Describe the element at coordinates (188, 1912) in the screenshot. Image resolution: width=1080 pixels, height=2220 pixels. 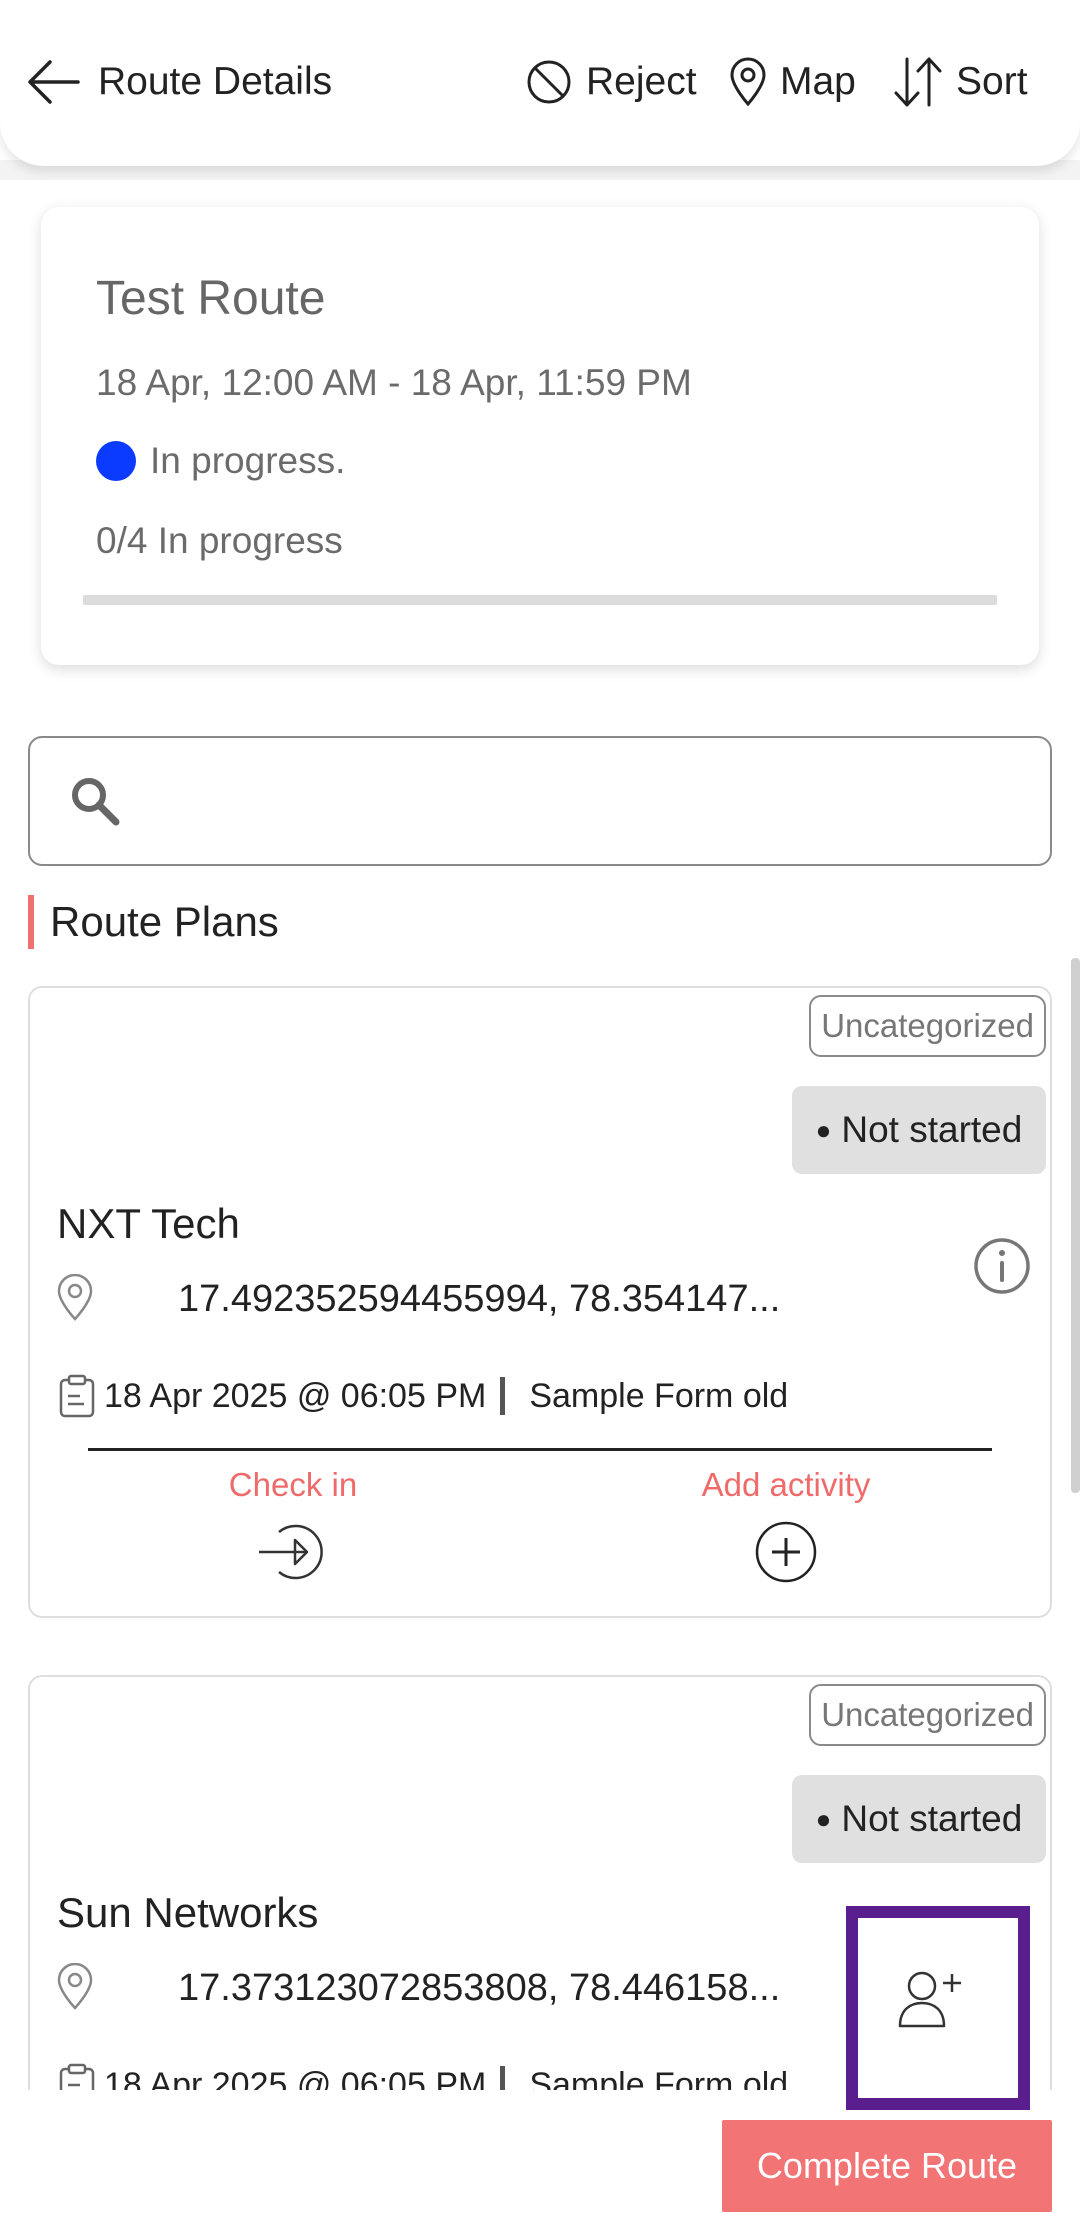
I see `plan-name: Sun Networks` at that location.